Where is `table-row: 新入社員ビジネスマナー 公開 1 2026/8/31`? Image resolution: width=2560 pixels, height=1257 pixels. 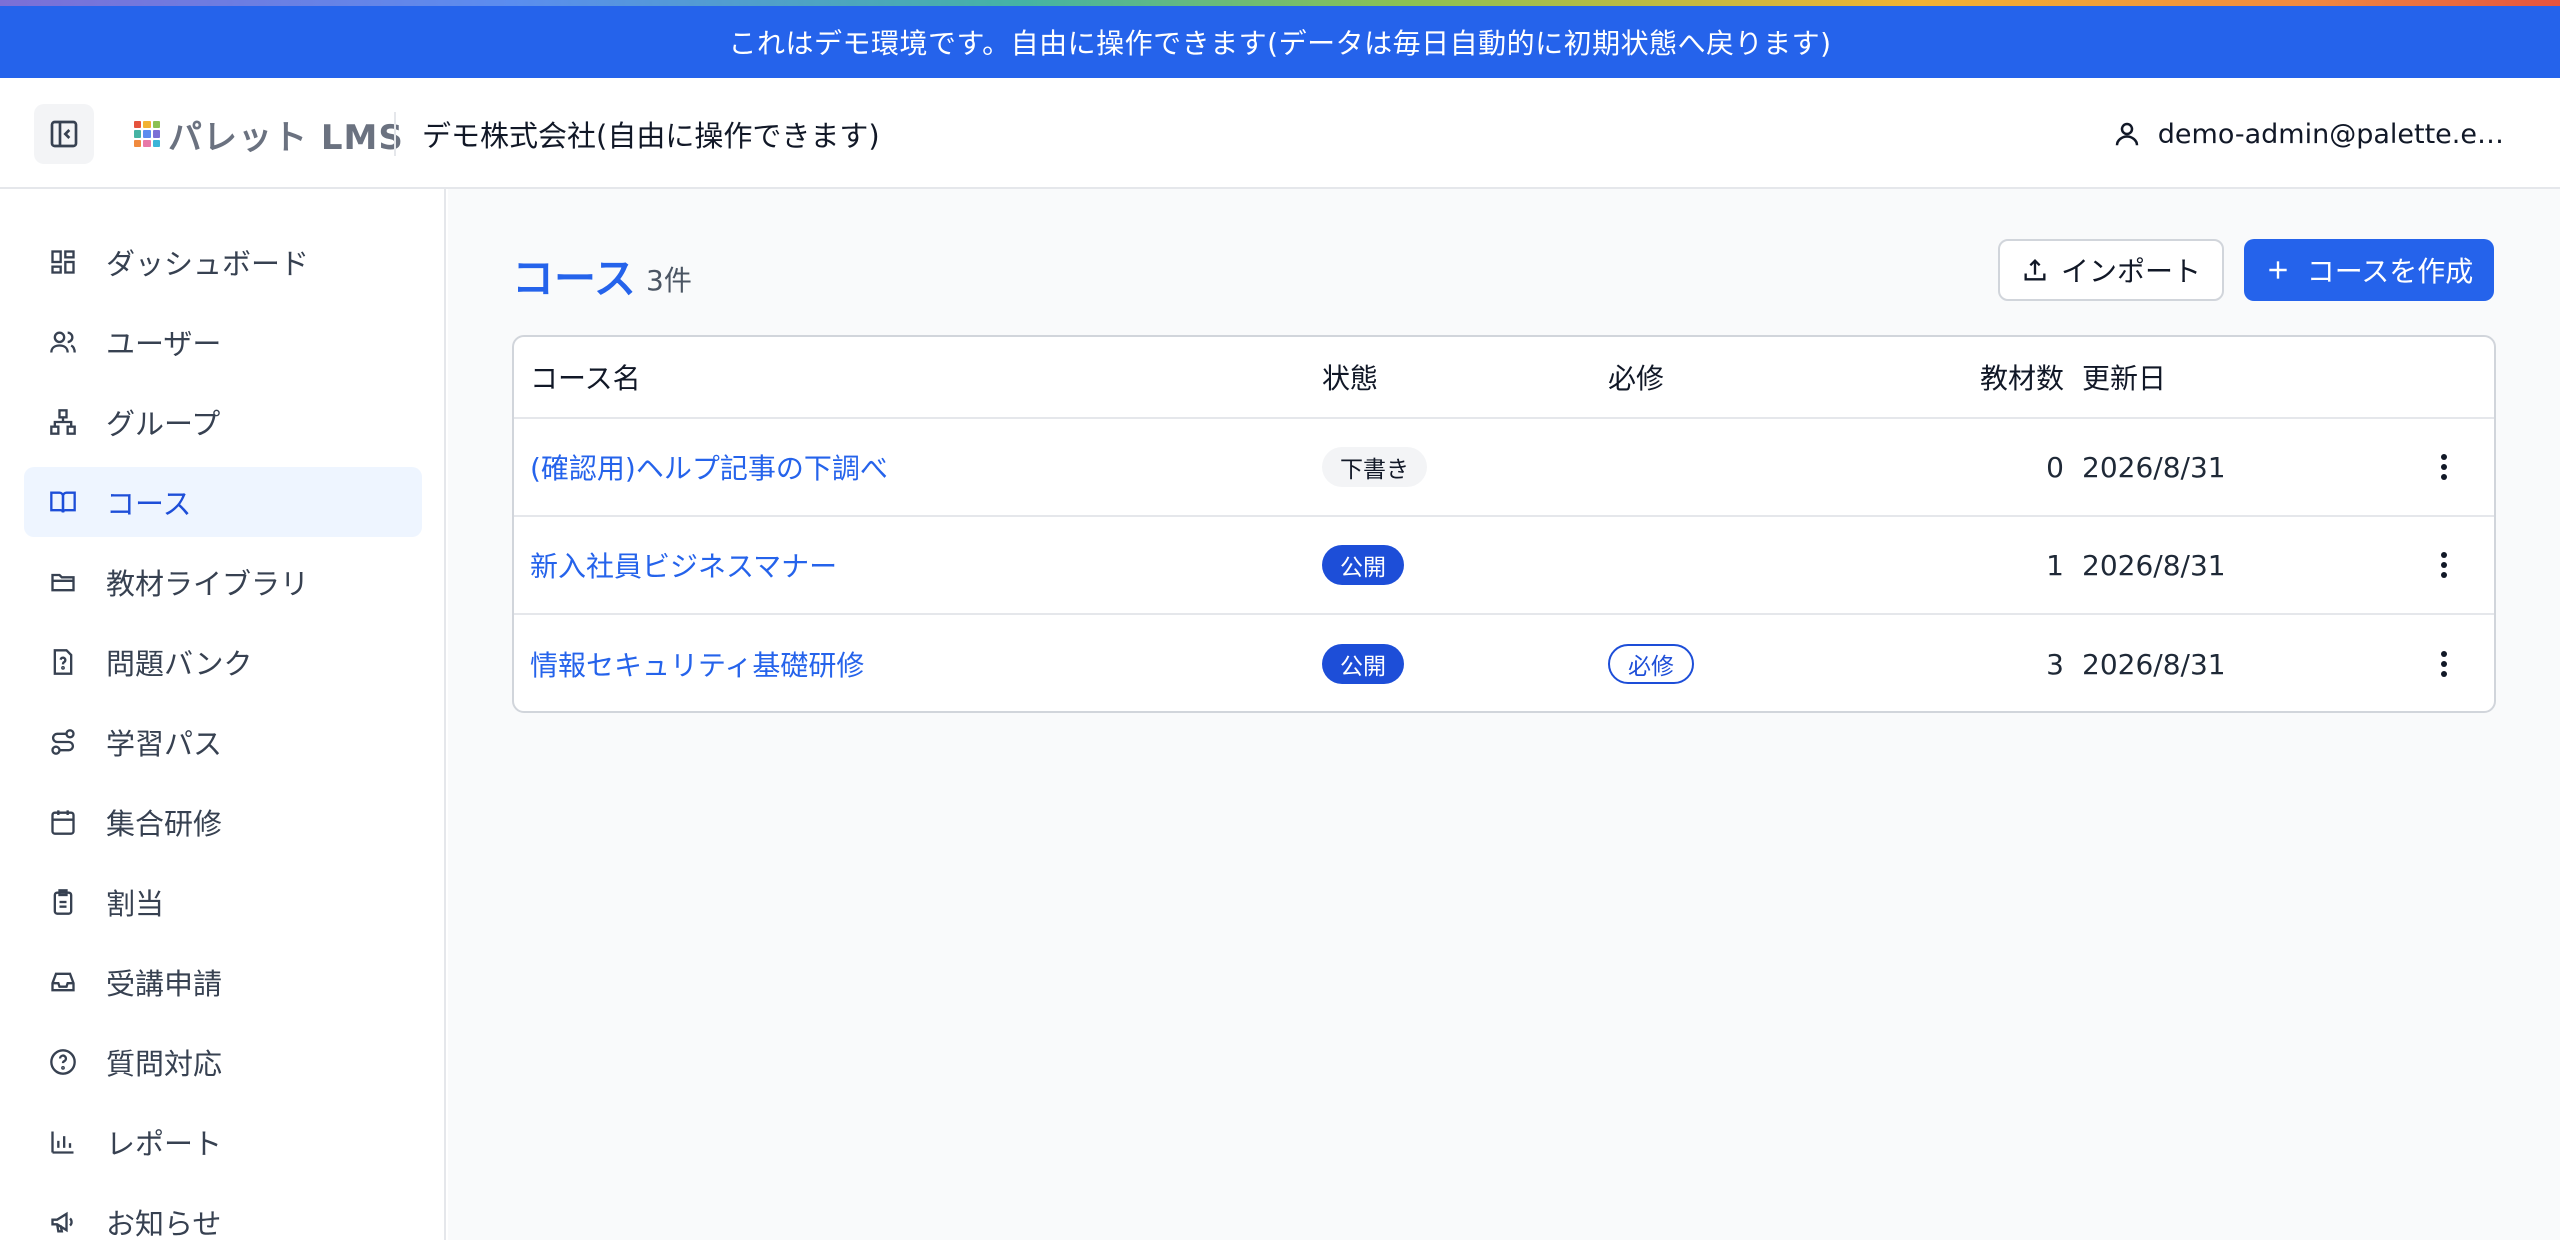
table-row: 新入社員ビジネスマナー 公開 1 2026/8/31 is located at coordinates (1504, 566).